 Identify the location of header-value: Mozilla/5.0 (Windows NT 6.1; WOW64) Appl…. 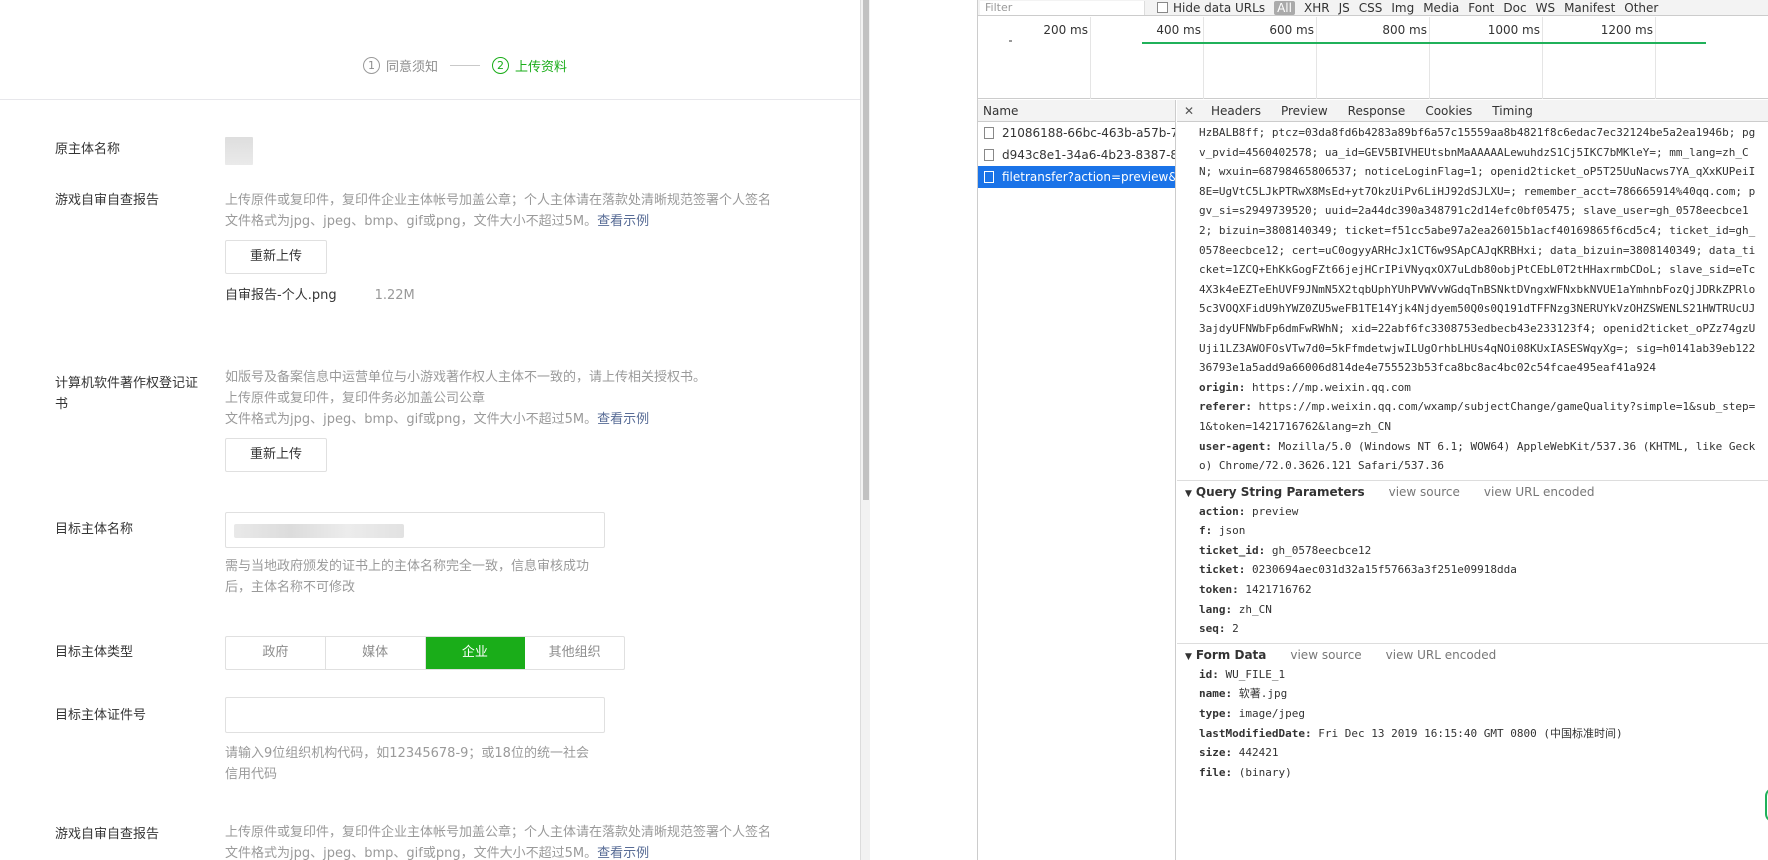
(1477, 456).